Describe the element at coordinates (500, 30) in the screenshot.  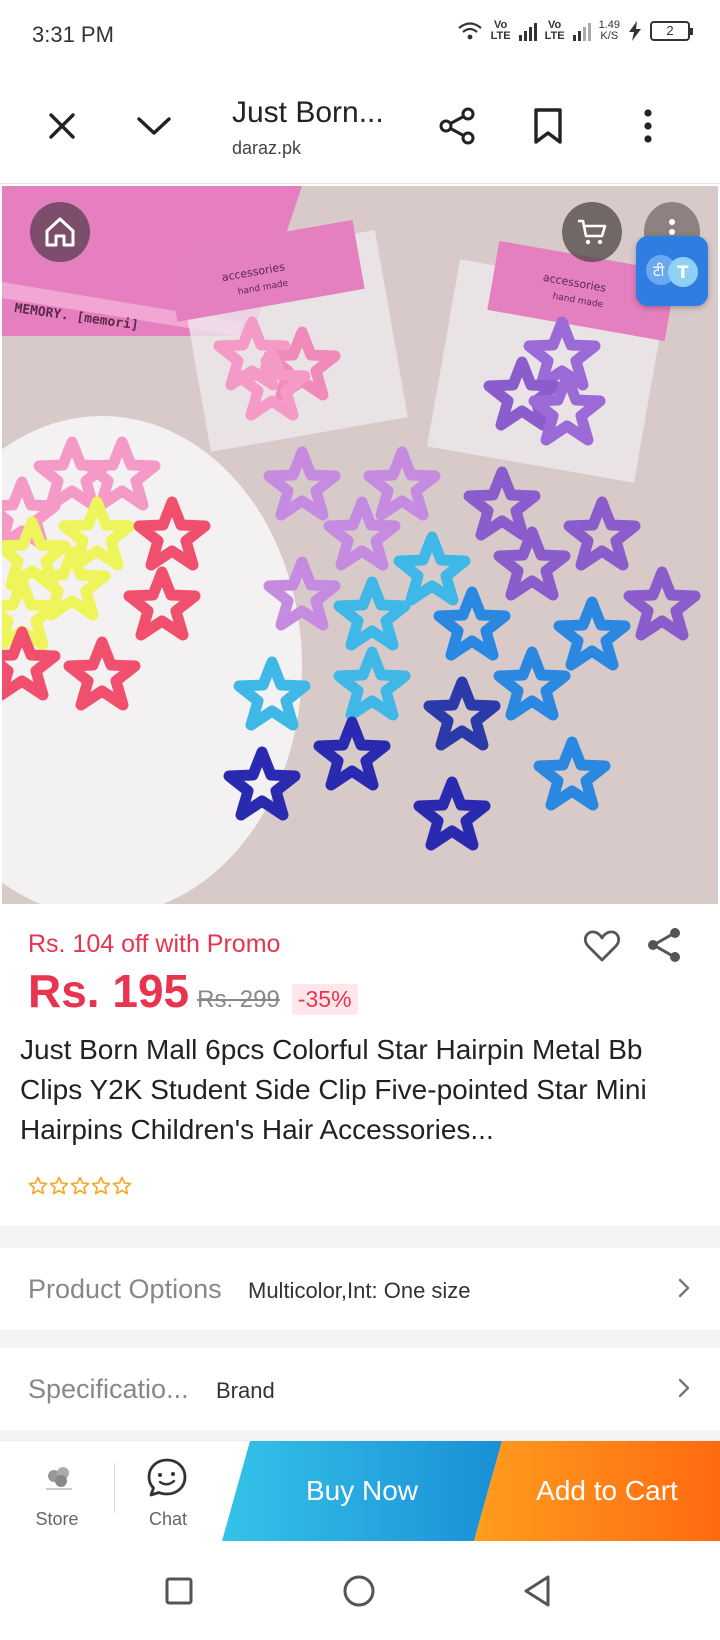
I see `volte-badge-1: Vo LTE` at that location.